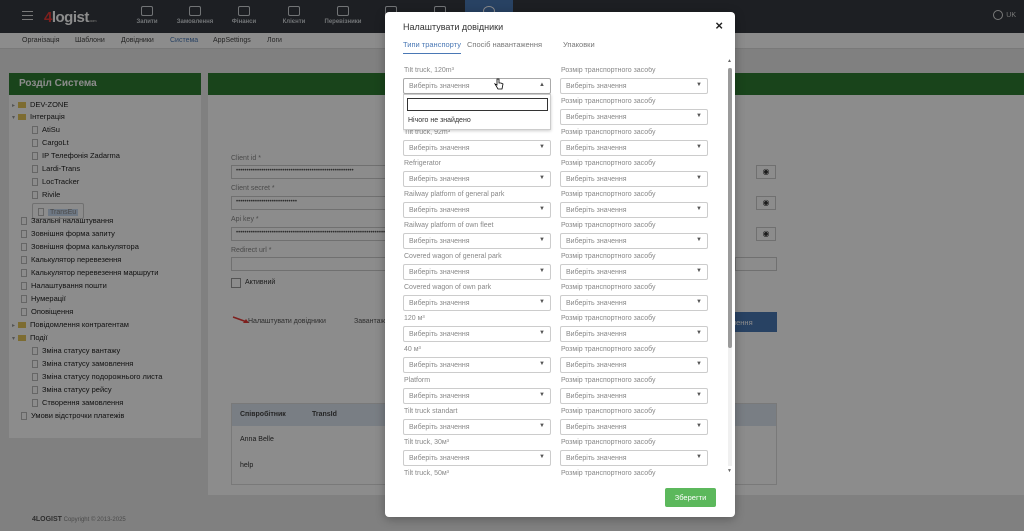 This screenshot has height=531, width=1024. I want to click on transport-select: Виберіть значення ▲, so click(477, 86).